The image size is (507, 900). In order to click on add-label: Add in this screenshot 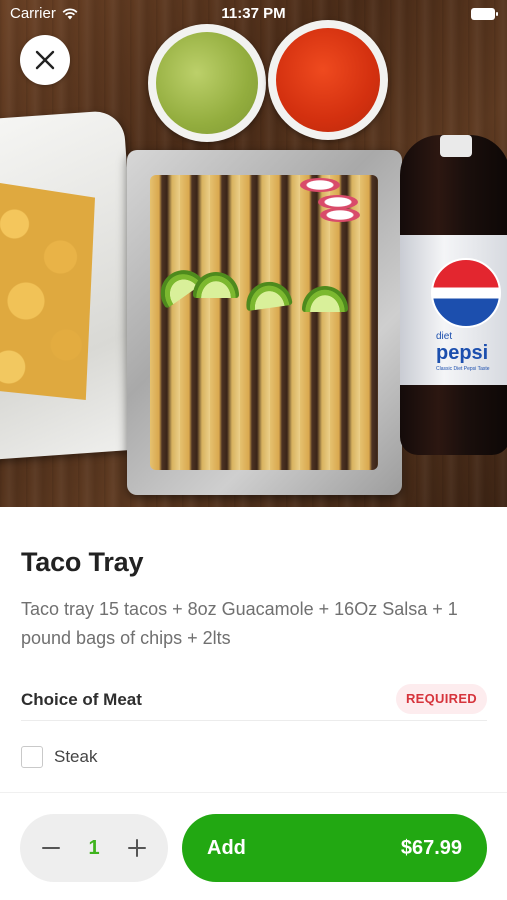, I will do `click(226, 848)`.